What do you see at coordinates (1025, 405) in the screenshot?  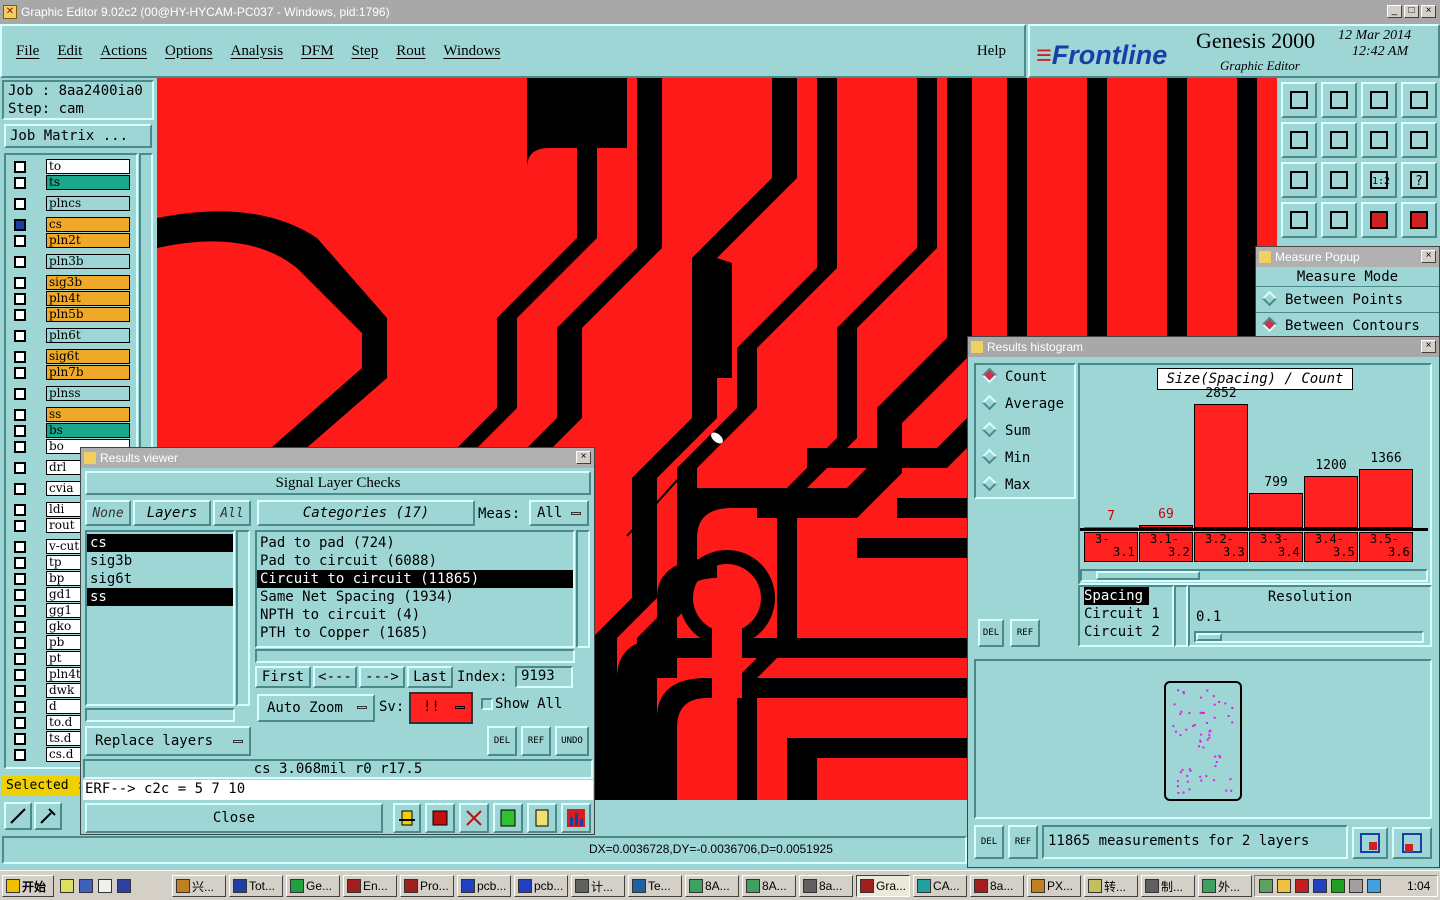 I see `option-average: Average` at bounding box center [1025, 405].